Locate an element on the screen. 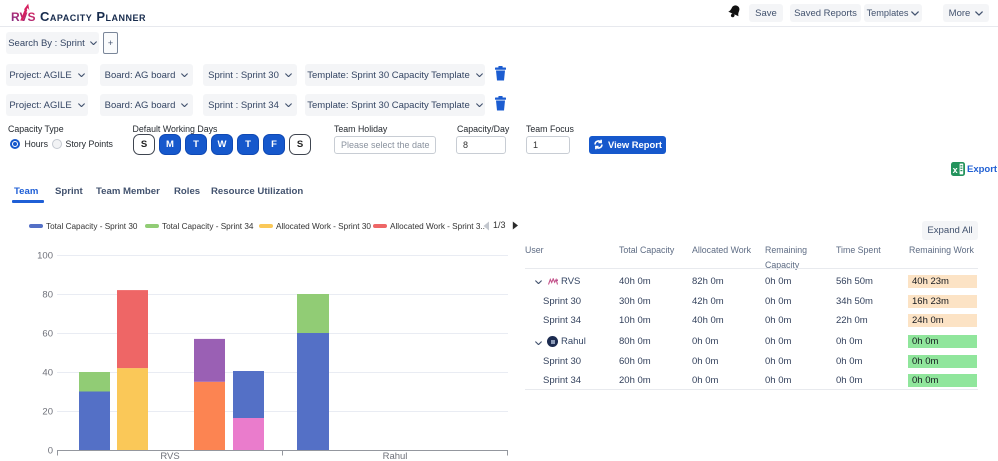 Image resolution: width=998 pixels, height=461 pixels. svg-text: Rahul is located at coordinates (395, 456).